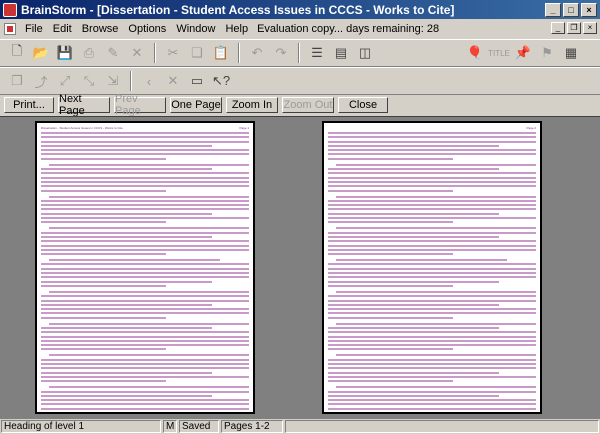 The height and width of the screenshot is (434, 600). Describe the element at coordinates (65, 53) in the screenshot. I see `save-icon: 💾` at that location.